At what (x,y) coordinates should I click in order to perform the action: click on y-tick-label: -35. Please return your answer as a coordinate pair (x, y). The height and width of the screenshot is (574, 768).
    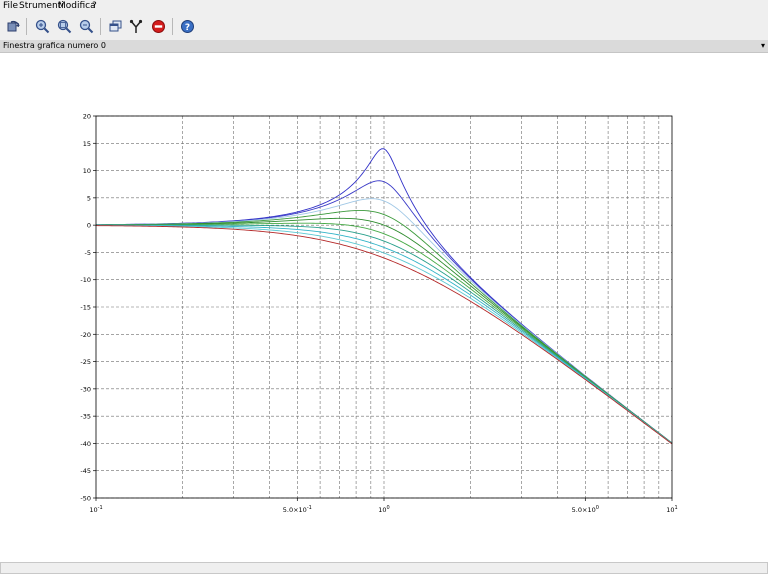
    Looking at the image, I should click on (85, 417).